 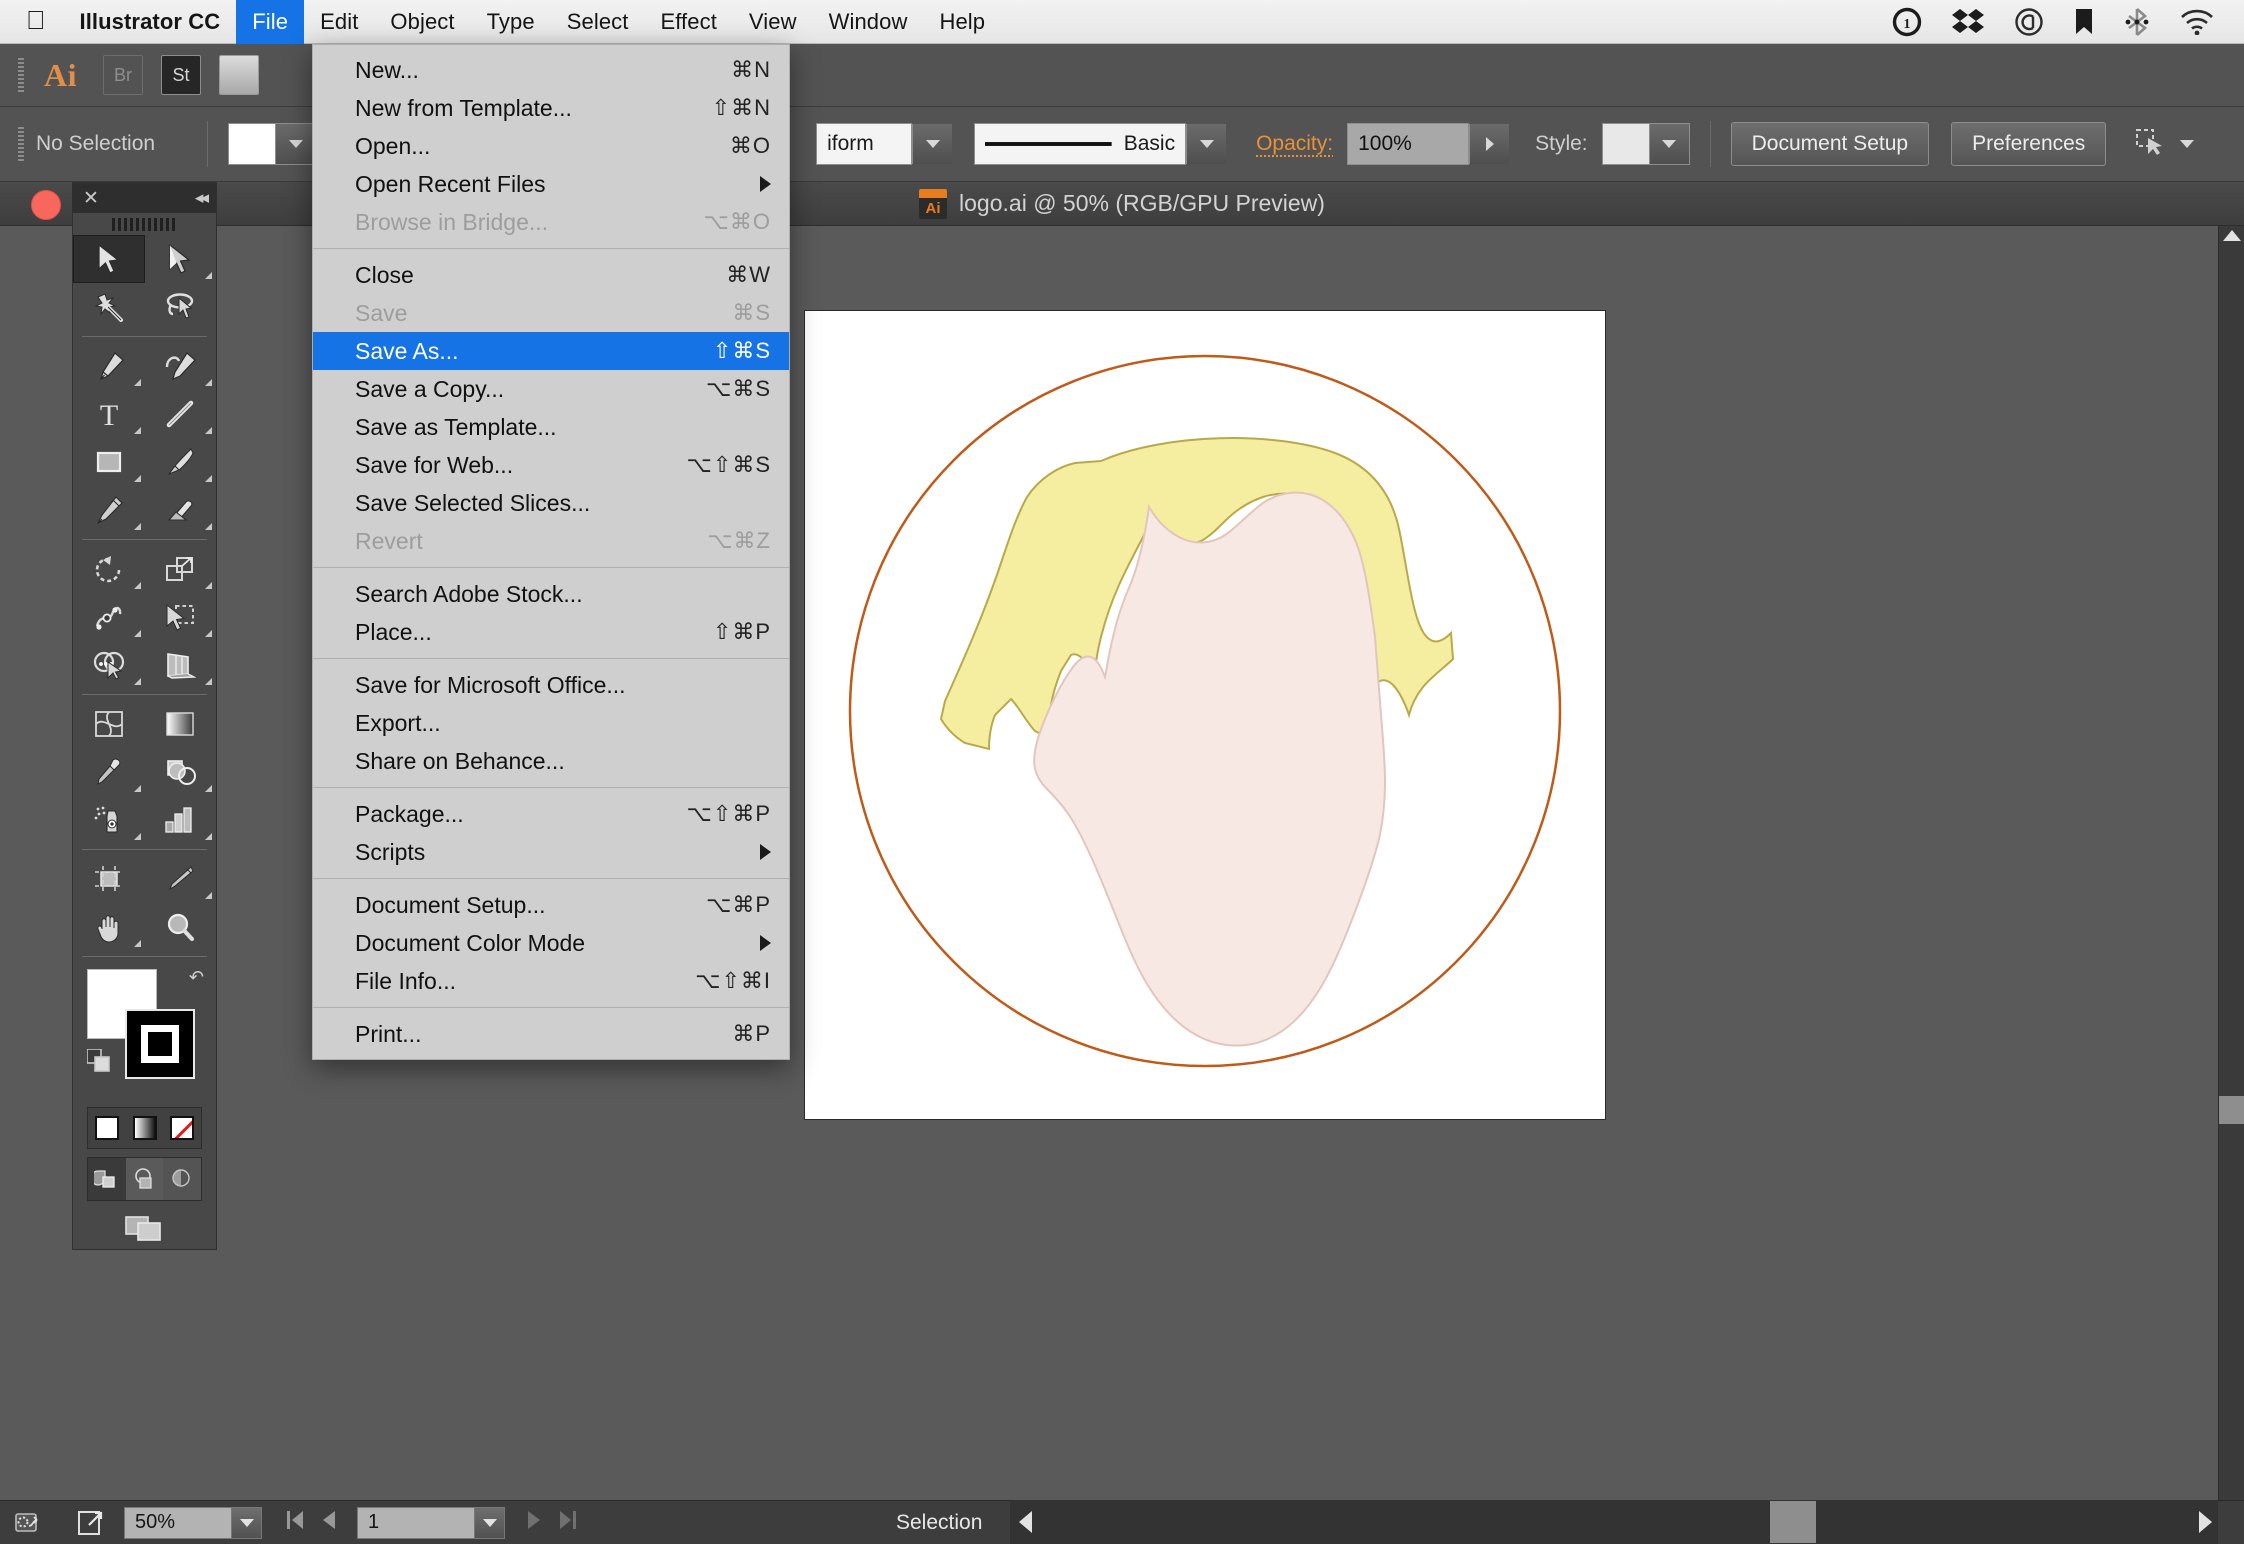 I want to click on preferences-gear-icon, so click(x=31, y=1523).